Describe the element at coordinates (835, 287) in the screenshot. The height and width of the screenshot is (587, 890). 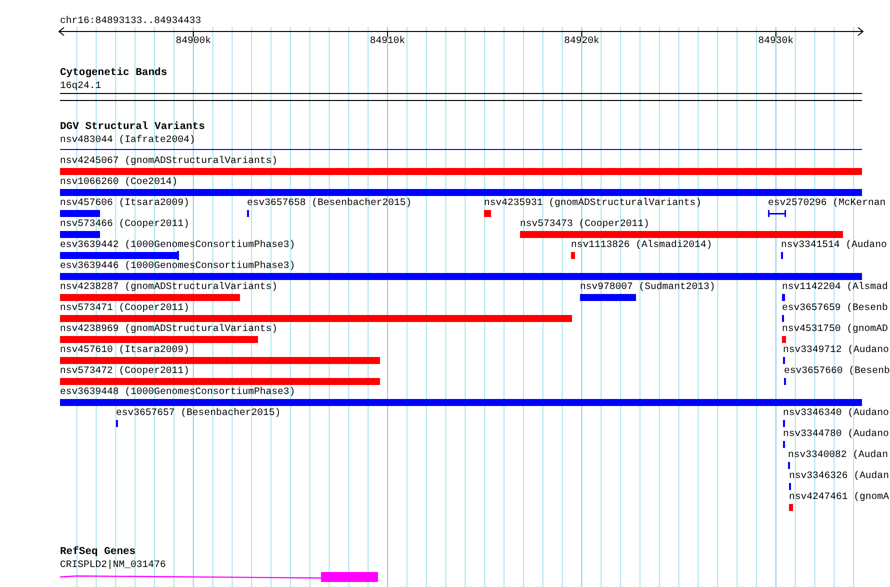
I see `variant-label: nsv1142204 (Alsmad` at that location.